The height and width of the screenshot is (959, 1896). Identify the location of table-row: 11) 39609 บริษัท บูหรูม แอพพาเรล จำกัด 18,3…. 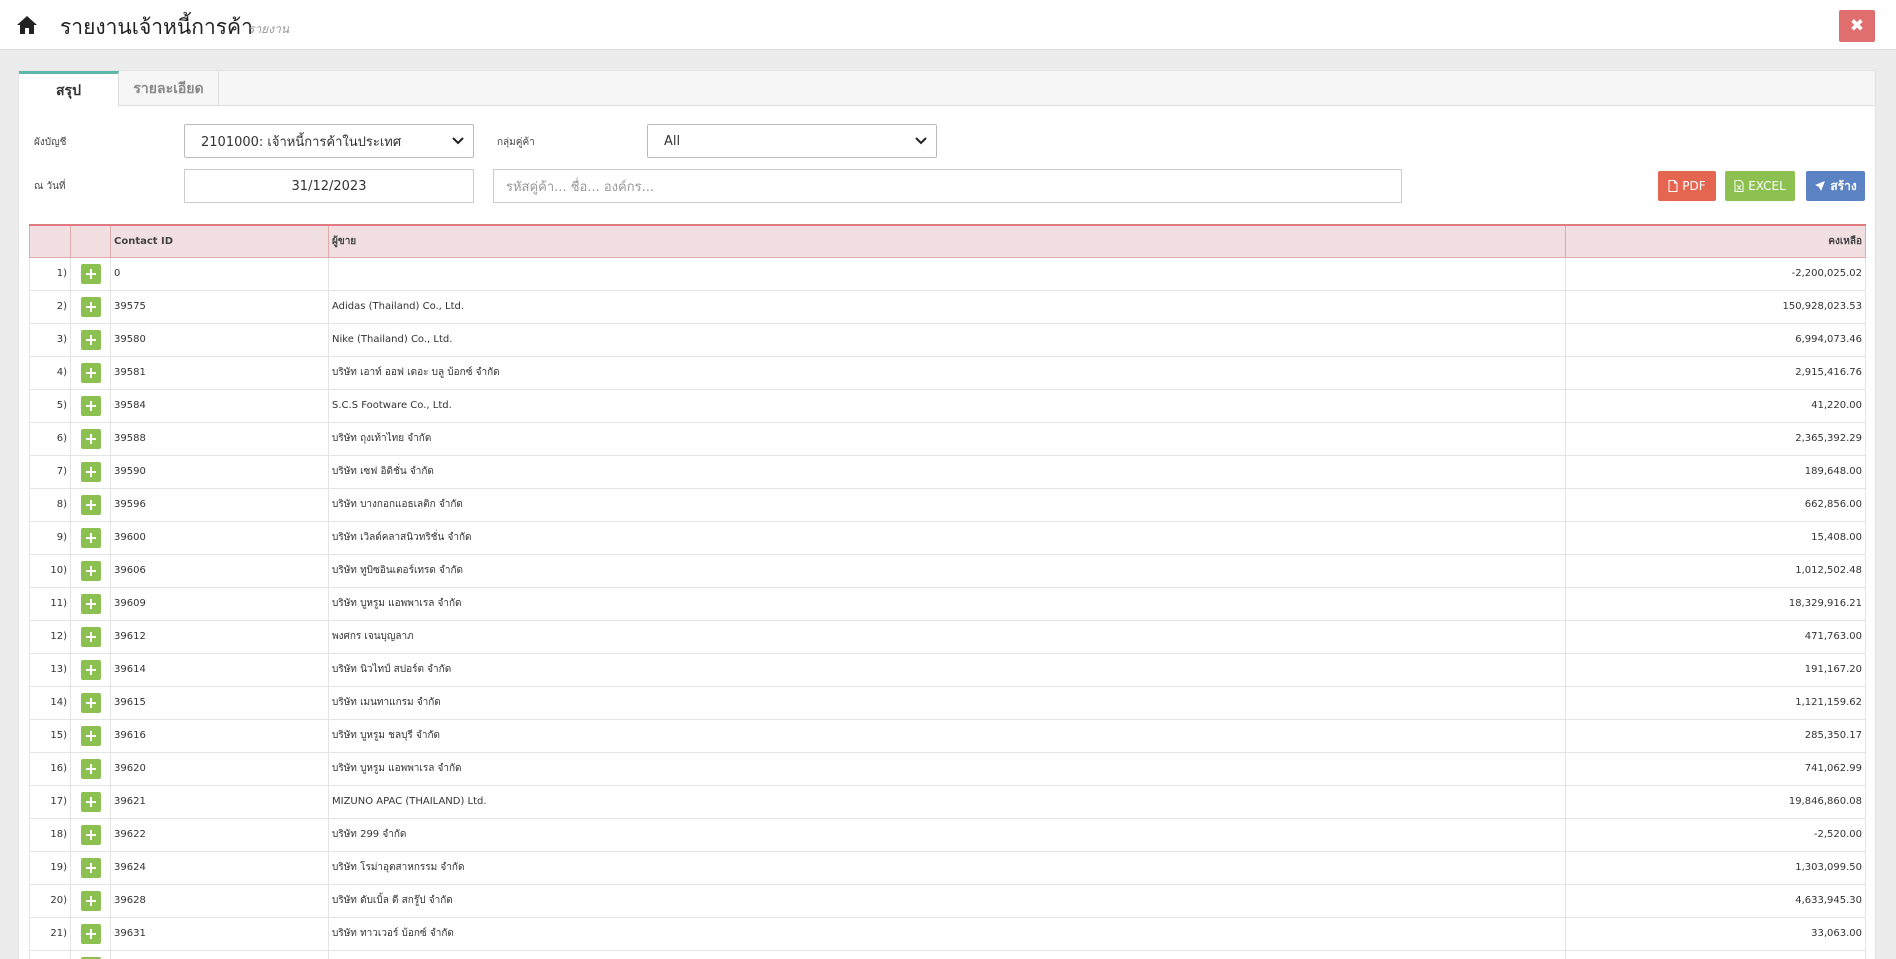
(947, 603).